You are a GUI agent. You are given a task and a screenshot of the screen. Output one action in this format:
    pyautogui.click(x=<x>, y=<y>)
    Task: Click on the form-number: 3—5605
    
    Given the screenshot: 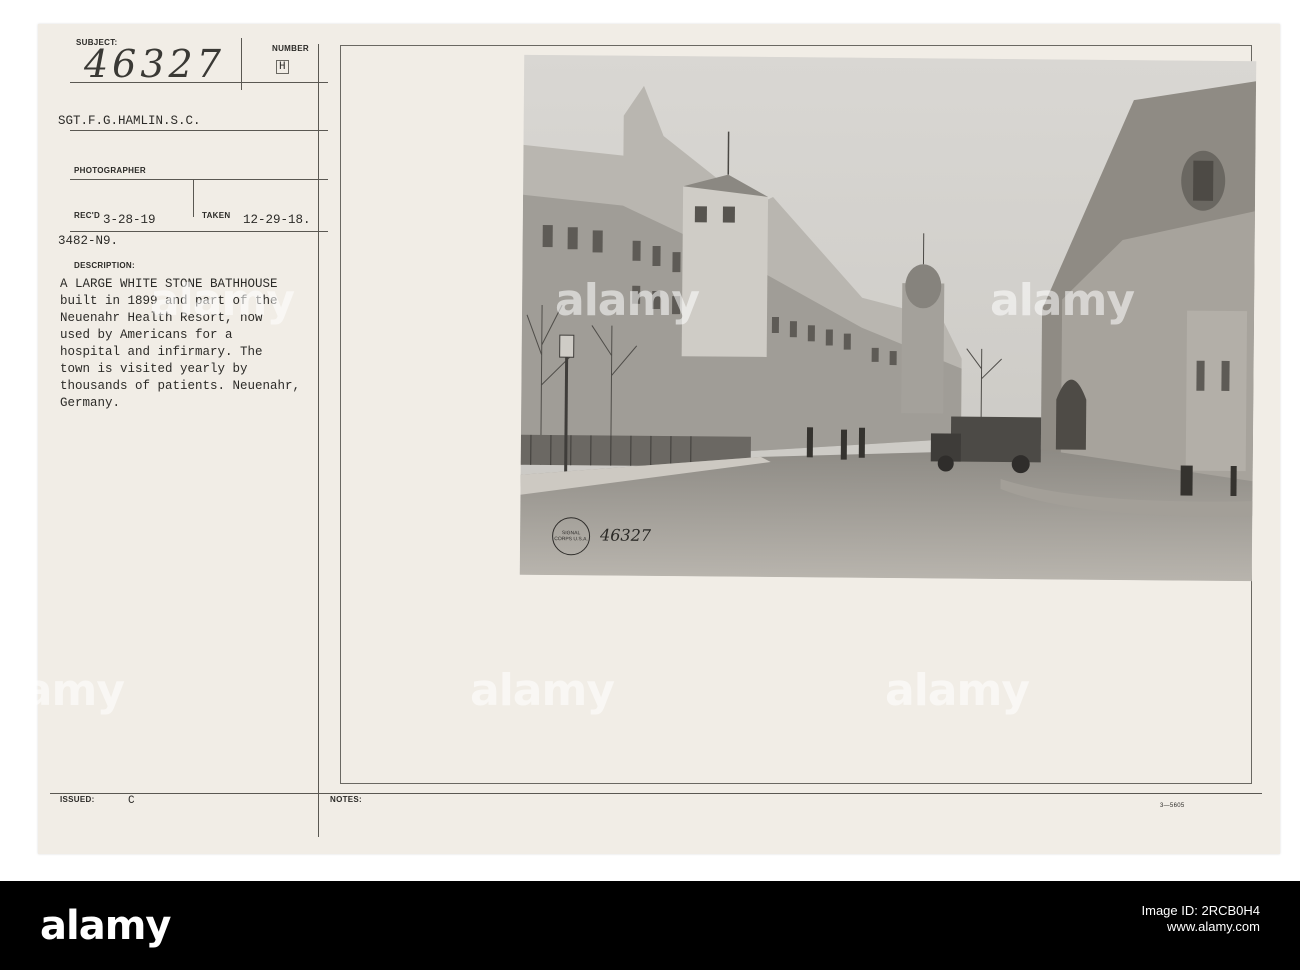 What is the action you would take?
    pyautogui.click(x=1172, y=806)
    